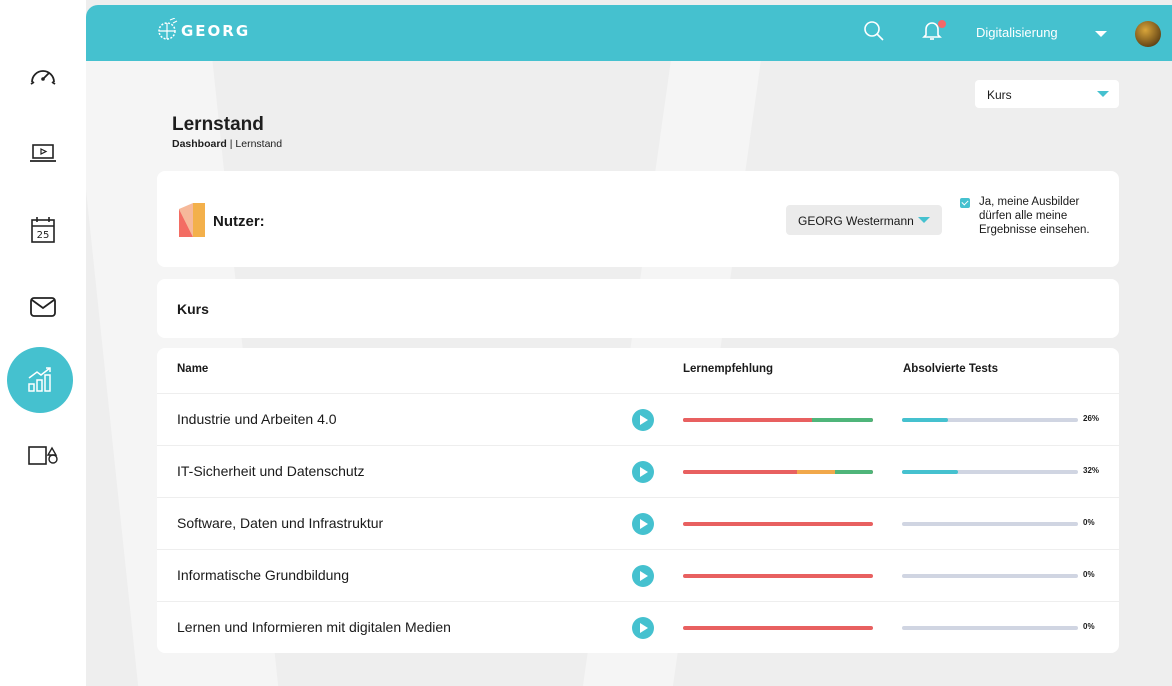 This screenshot has height=686, width=1172. I want to click on user-label: Nutzer:, so click(239, 221).